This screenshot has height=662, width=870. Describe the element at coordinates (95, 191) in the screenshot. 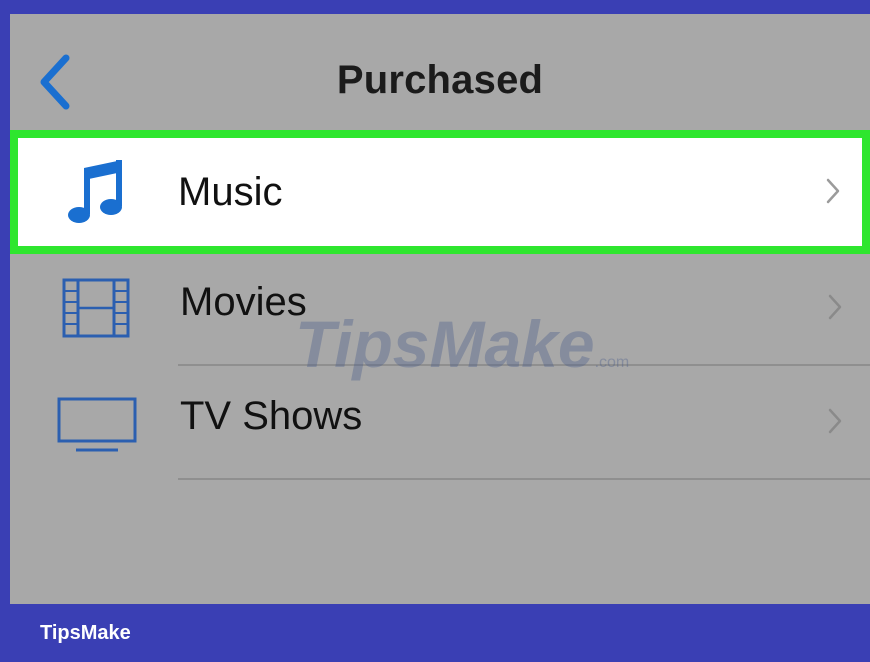

I see `music-note-icon` at that location.